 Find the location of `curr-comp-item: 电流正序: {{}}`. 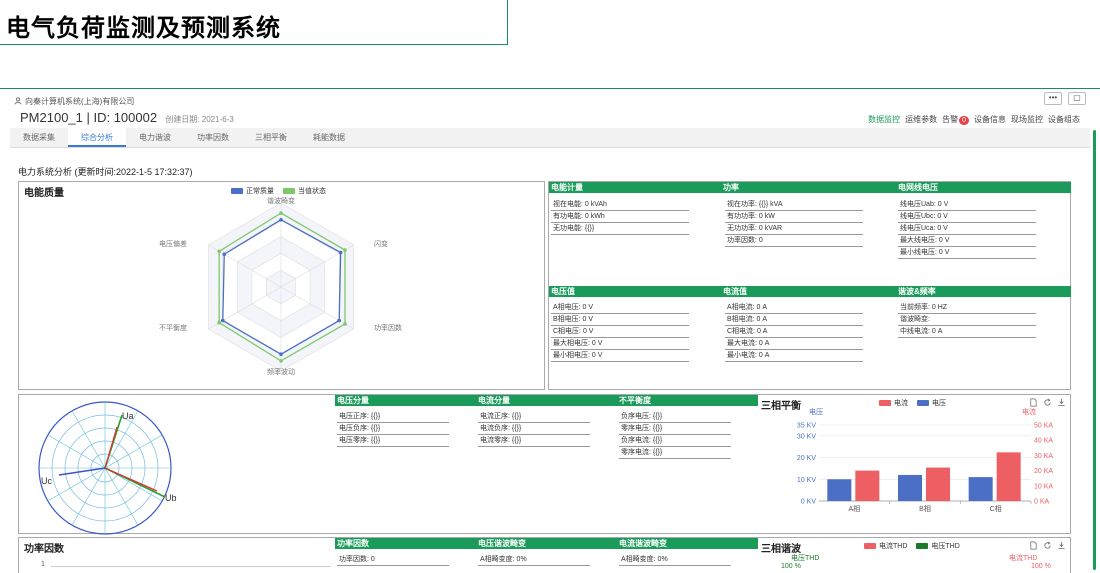

curr-comp-item: 电流正序: {{}} is located at coordinates (534, 417).